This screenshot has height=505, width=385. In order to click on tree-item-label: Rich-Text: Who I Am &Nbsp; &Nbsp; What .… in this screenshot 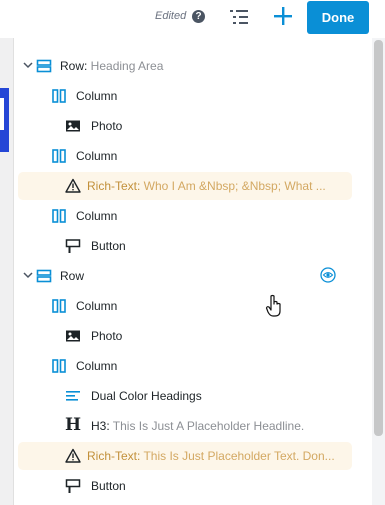, I will do `click(206, 186)`.